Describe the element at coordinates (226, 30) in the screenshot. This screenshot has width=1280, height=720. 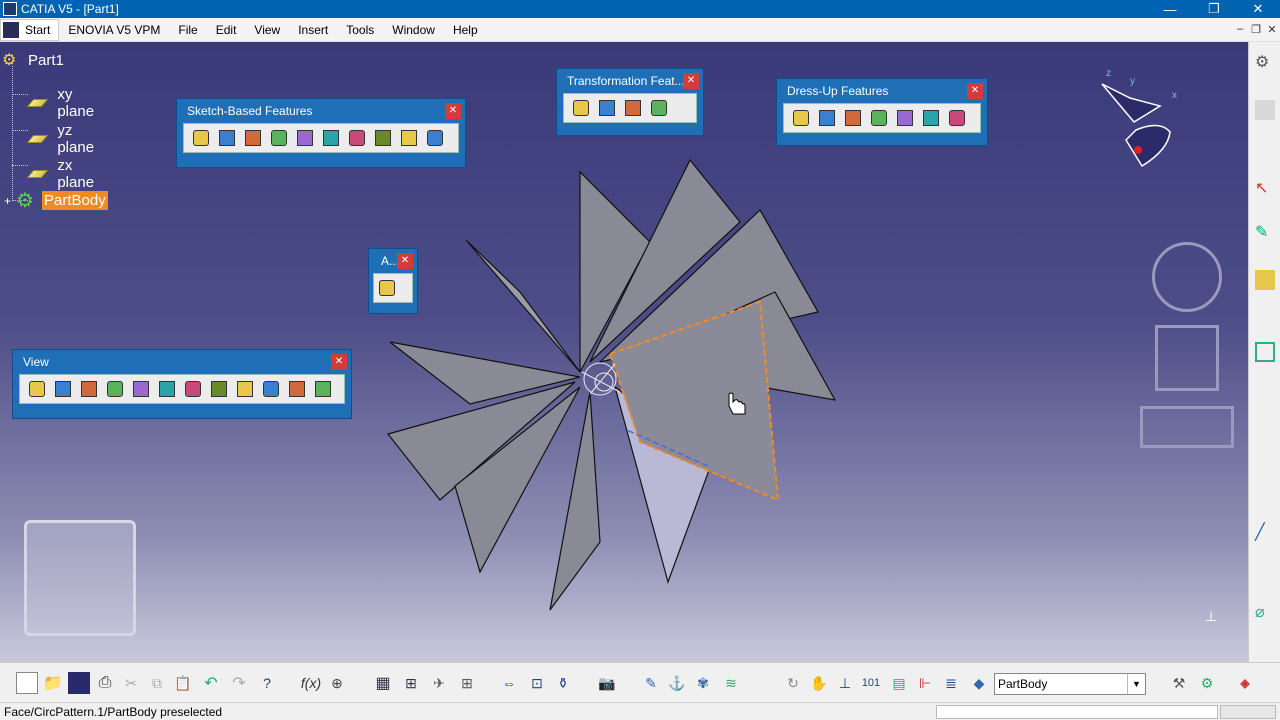
I see `menu-edit: Edit` at that location.